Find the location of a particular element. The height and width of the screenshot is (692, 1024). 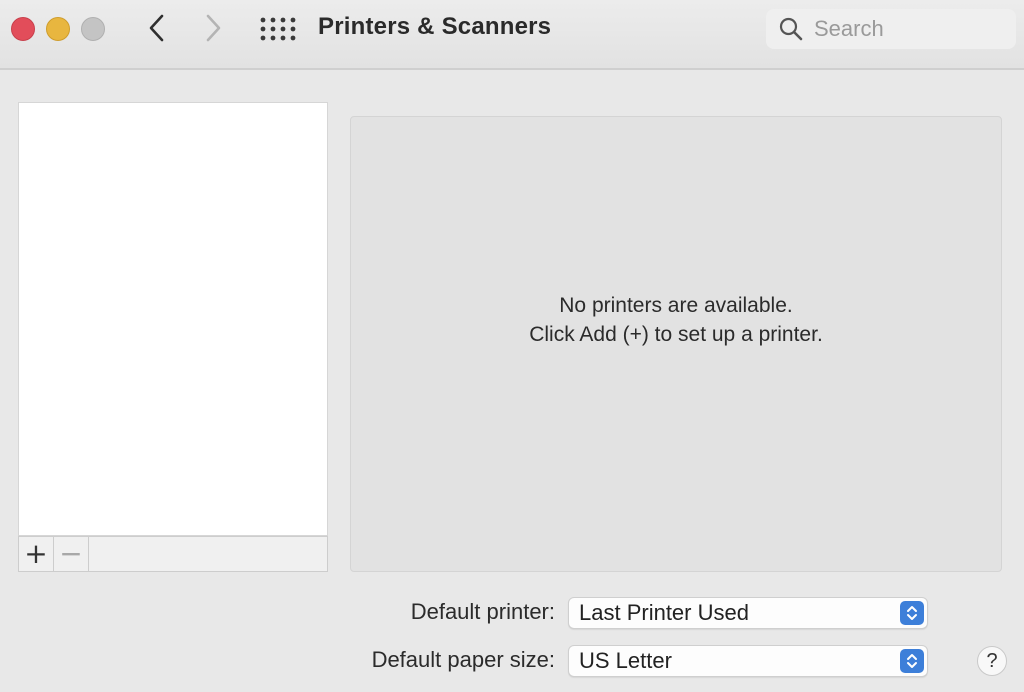

remove-printer-button: − is located at coordinates (71, 554).